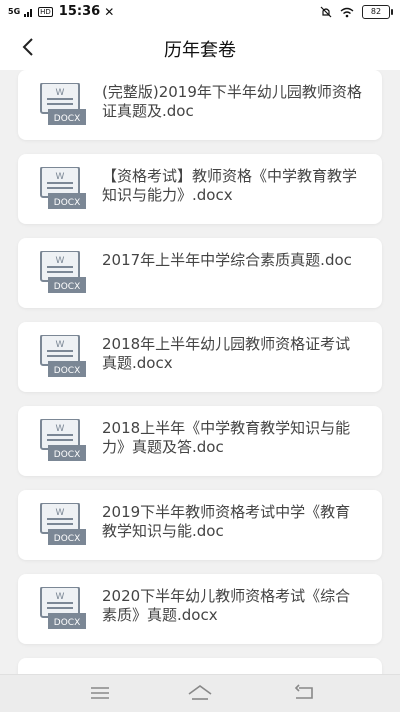  I want to click on back-arrow-icon, so click(304, 693).